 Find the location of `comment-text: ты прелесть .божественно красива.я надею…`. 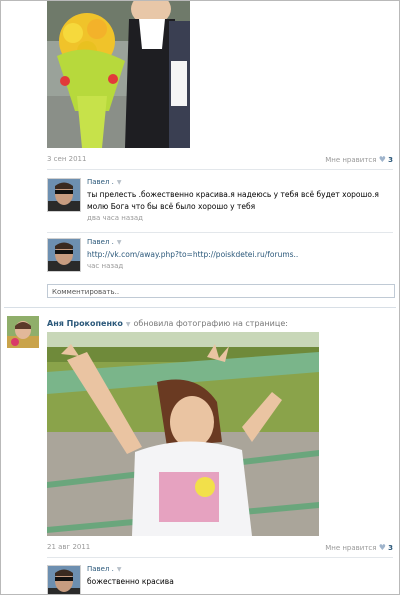

comment-text: ты прелесть .божественно красива.я надею… is located at coordinates (233, 200).